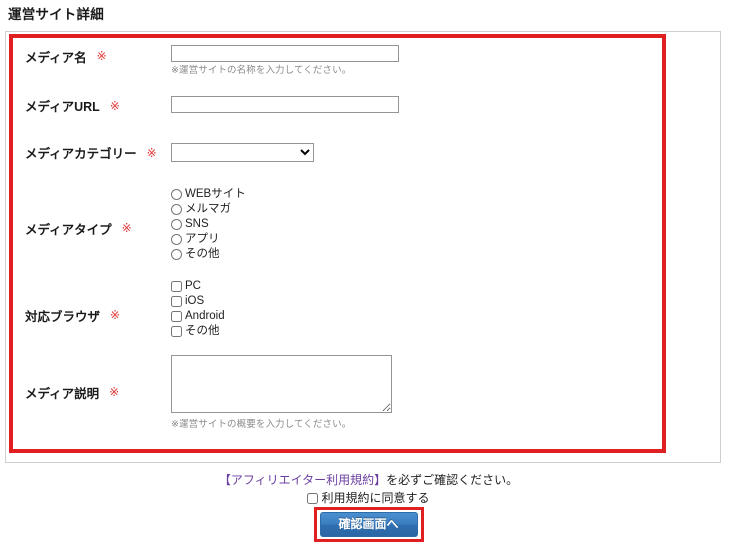 The width and height of the screenshot is (737, 552). I want to click on form-row-media-description: メディア説明 ※ ※運営サイトの概要を入力してください。, so click(337, 394).